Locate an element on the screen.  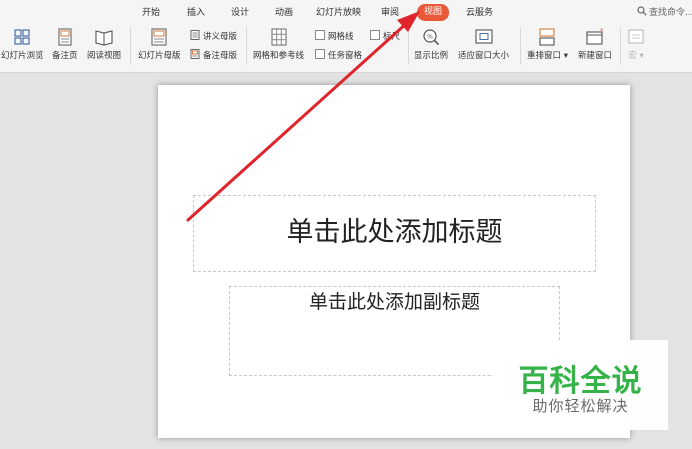
handout-master-button: 讲义母版 is located at coordinates (213, 36).